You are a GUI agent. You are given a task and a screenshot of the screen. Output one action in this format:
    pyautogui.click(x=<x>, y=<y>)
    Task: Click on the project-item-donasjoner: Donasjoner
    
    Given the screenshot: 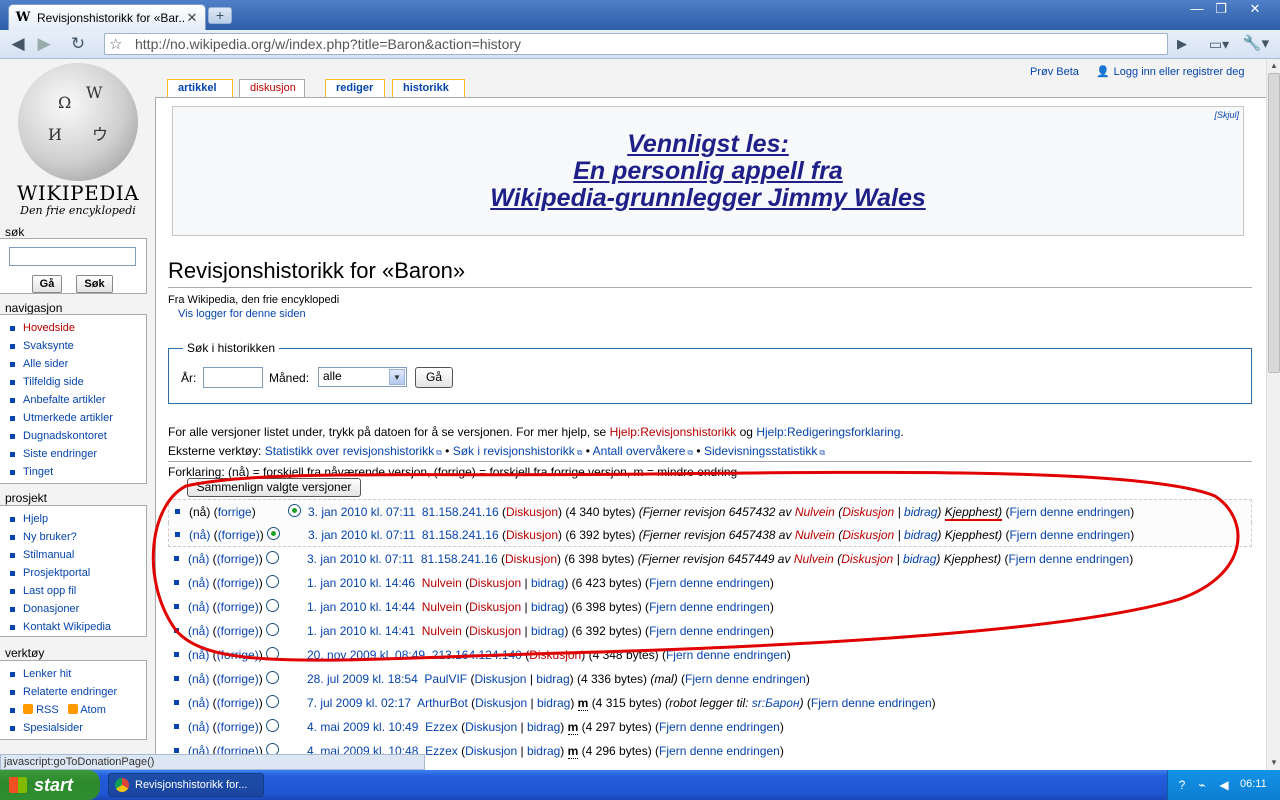 What is the action you would take?
    pyautogui.click(x=78, y=610)
    